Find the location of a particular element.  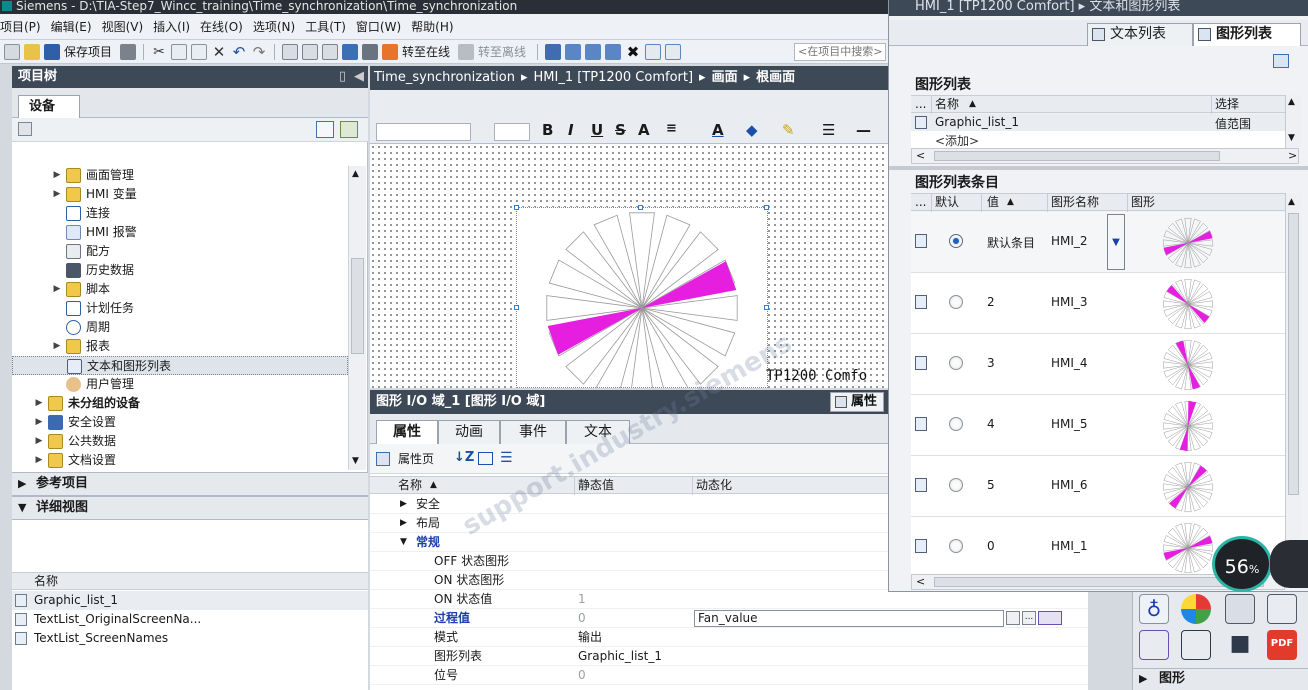

properties-panel-tab: 属性 is located at coordinates (856, 402).